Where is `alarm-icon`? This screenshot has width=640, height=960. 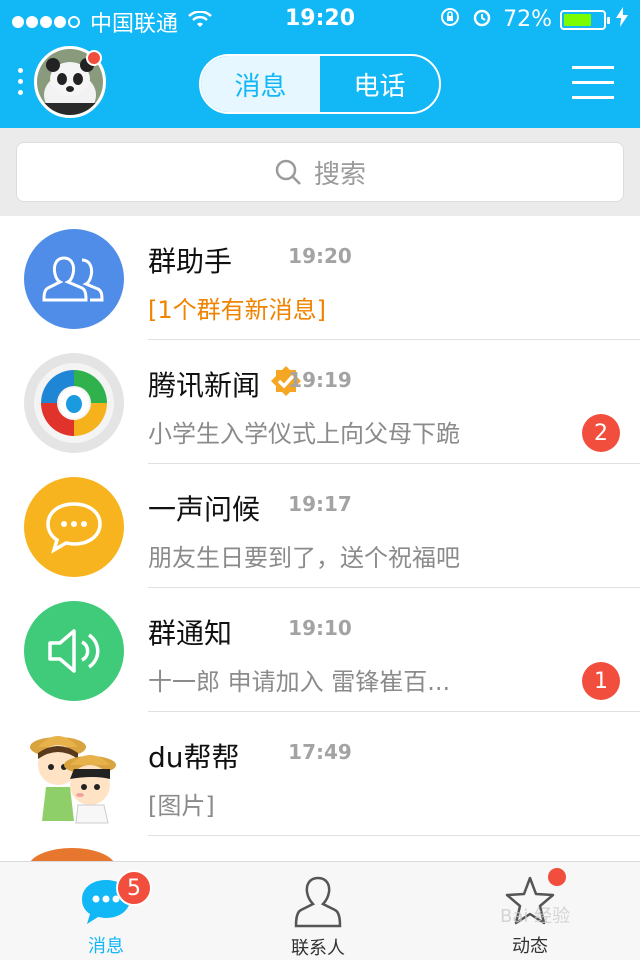 alarm-icon is located at coordinates (482, 19).